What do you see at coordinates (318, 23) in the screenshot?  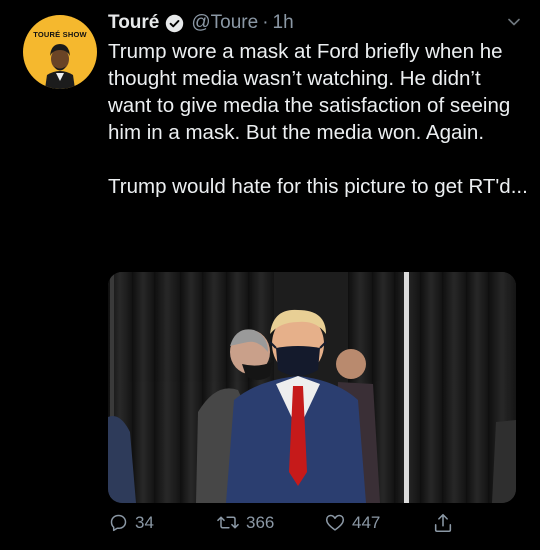 I see `tweet-header: Touré @Toure · 1h` at bounding box center [318, 23].